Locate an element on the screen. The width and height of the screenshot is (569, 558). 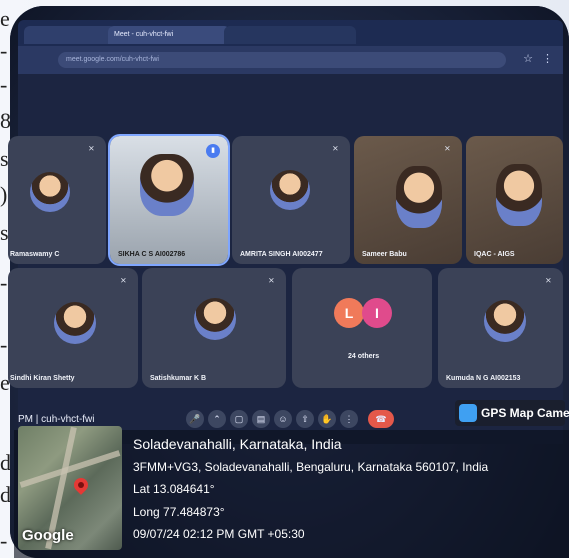
present-icon: ⇧ is located at coordinates (305, 419).